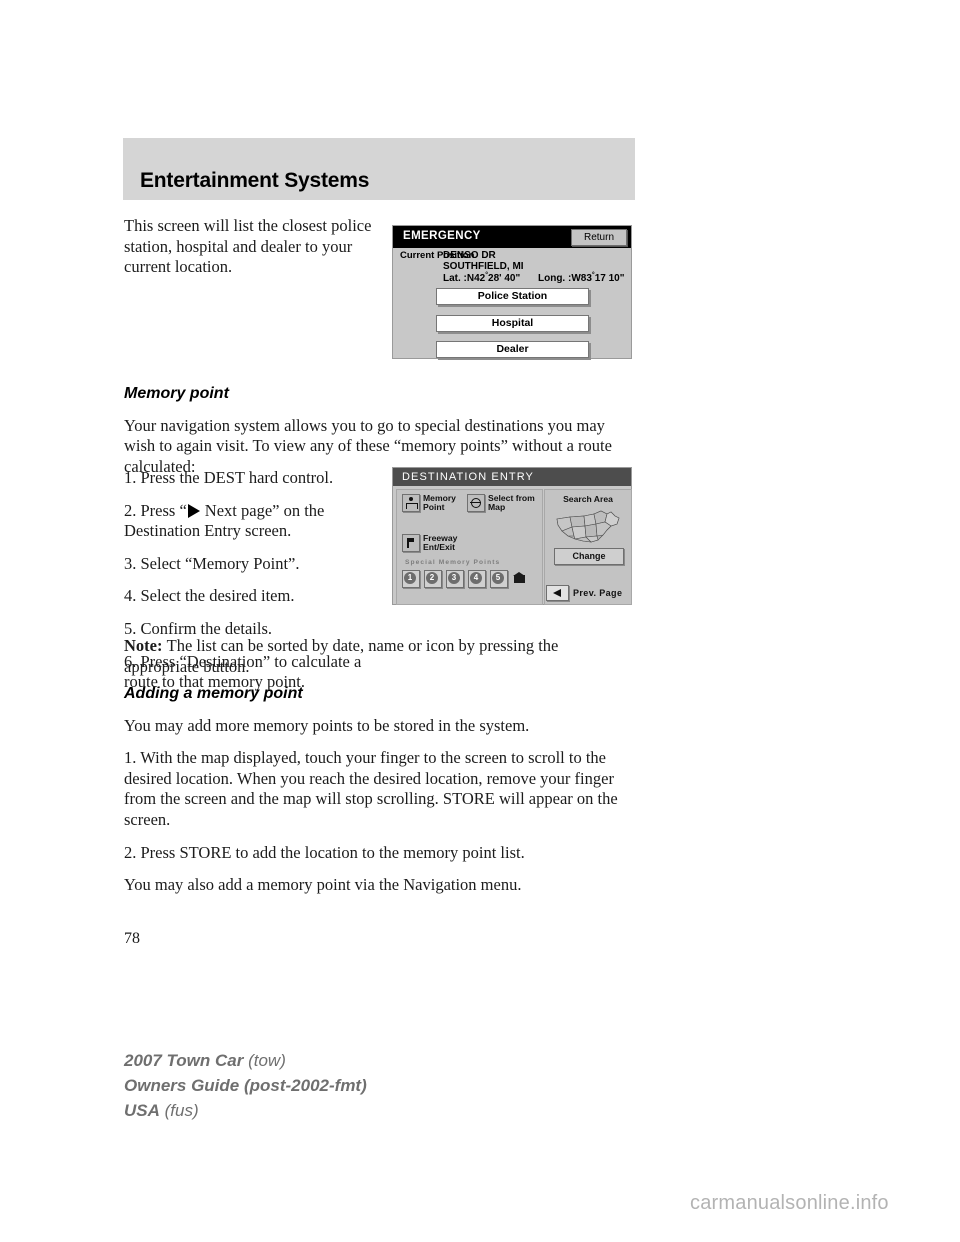 The height and width of the screenshot is (1242, 960). Describe the element at coordinates (599, 237) in the screenshot. I see `return-button: Return` at that location.